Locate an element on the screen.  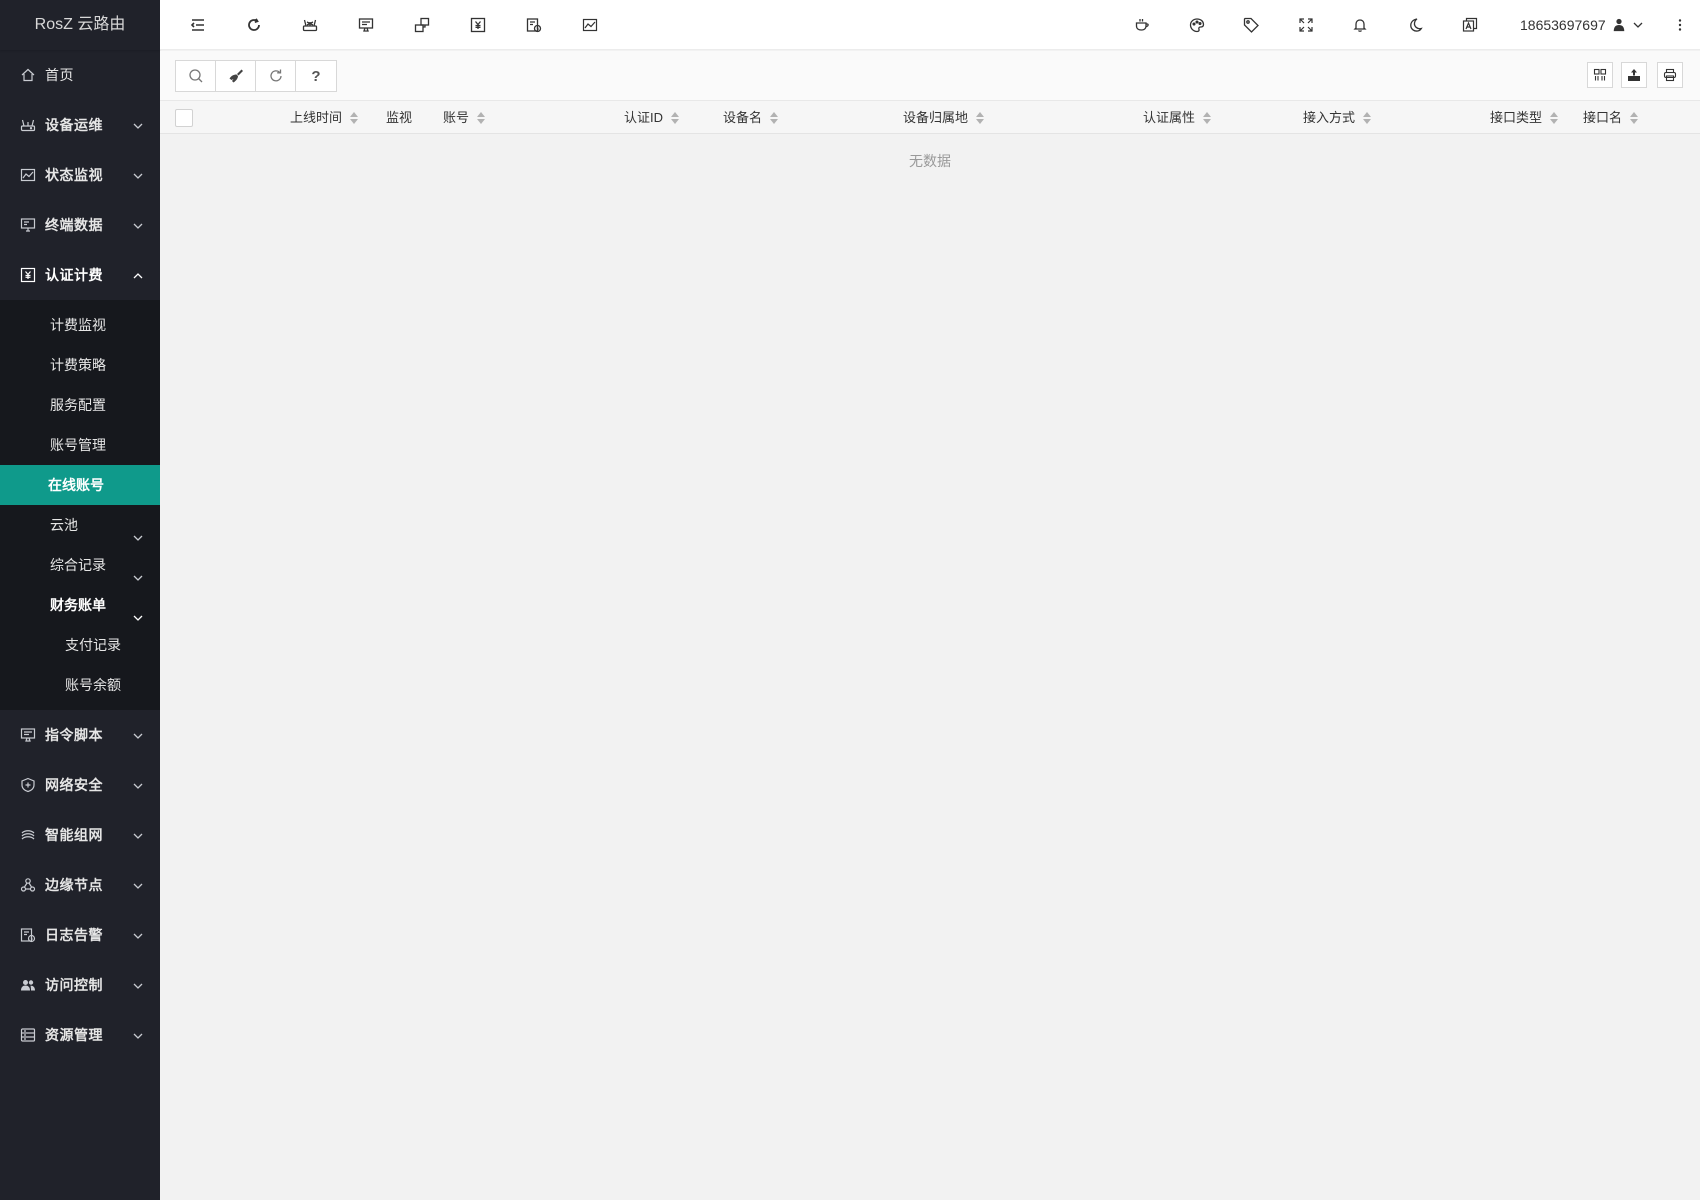
sidebar-item-finance: 财务账单 is located at coordinates (80, 605).